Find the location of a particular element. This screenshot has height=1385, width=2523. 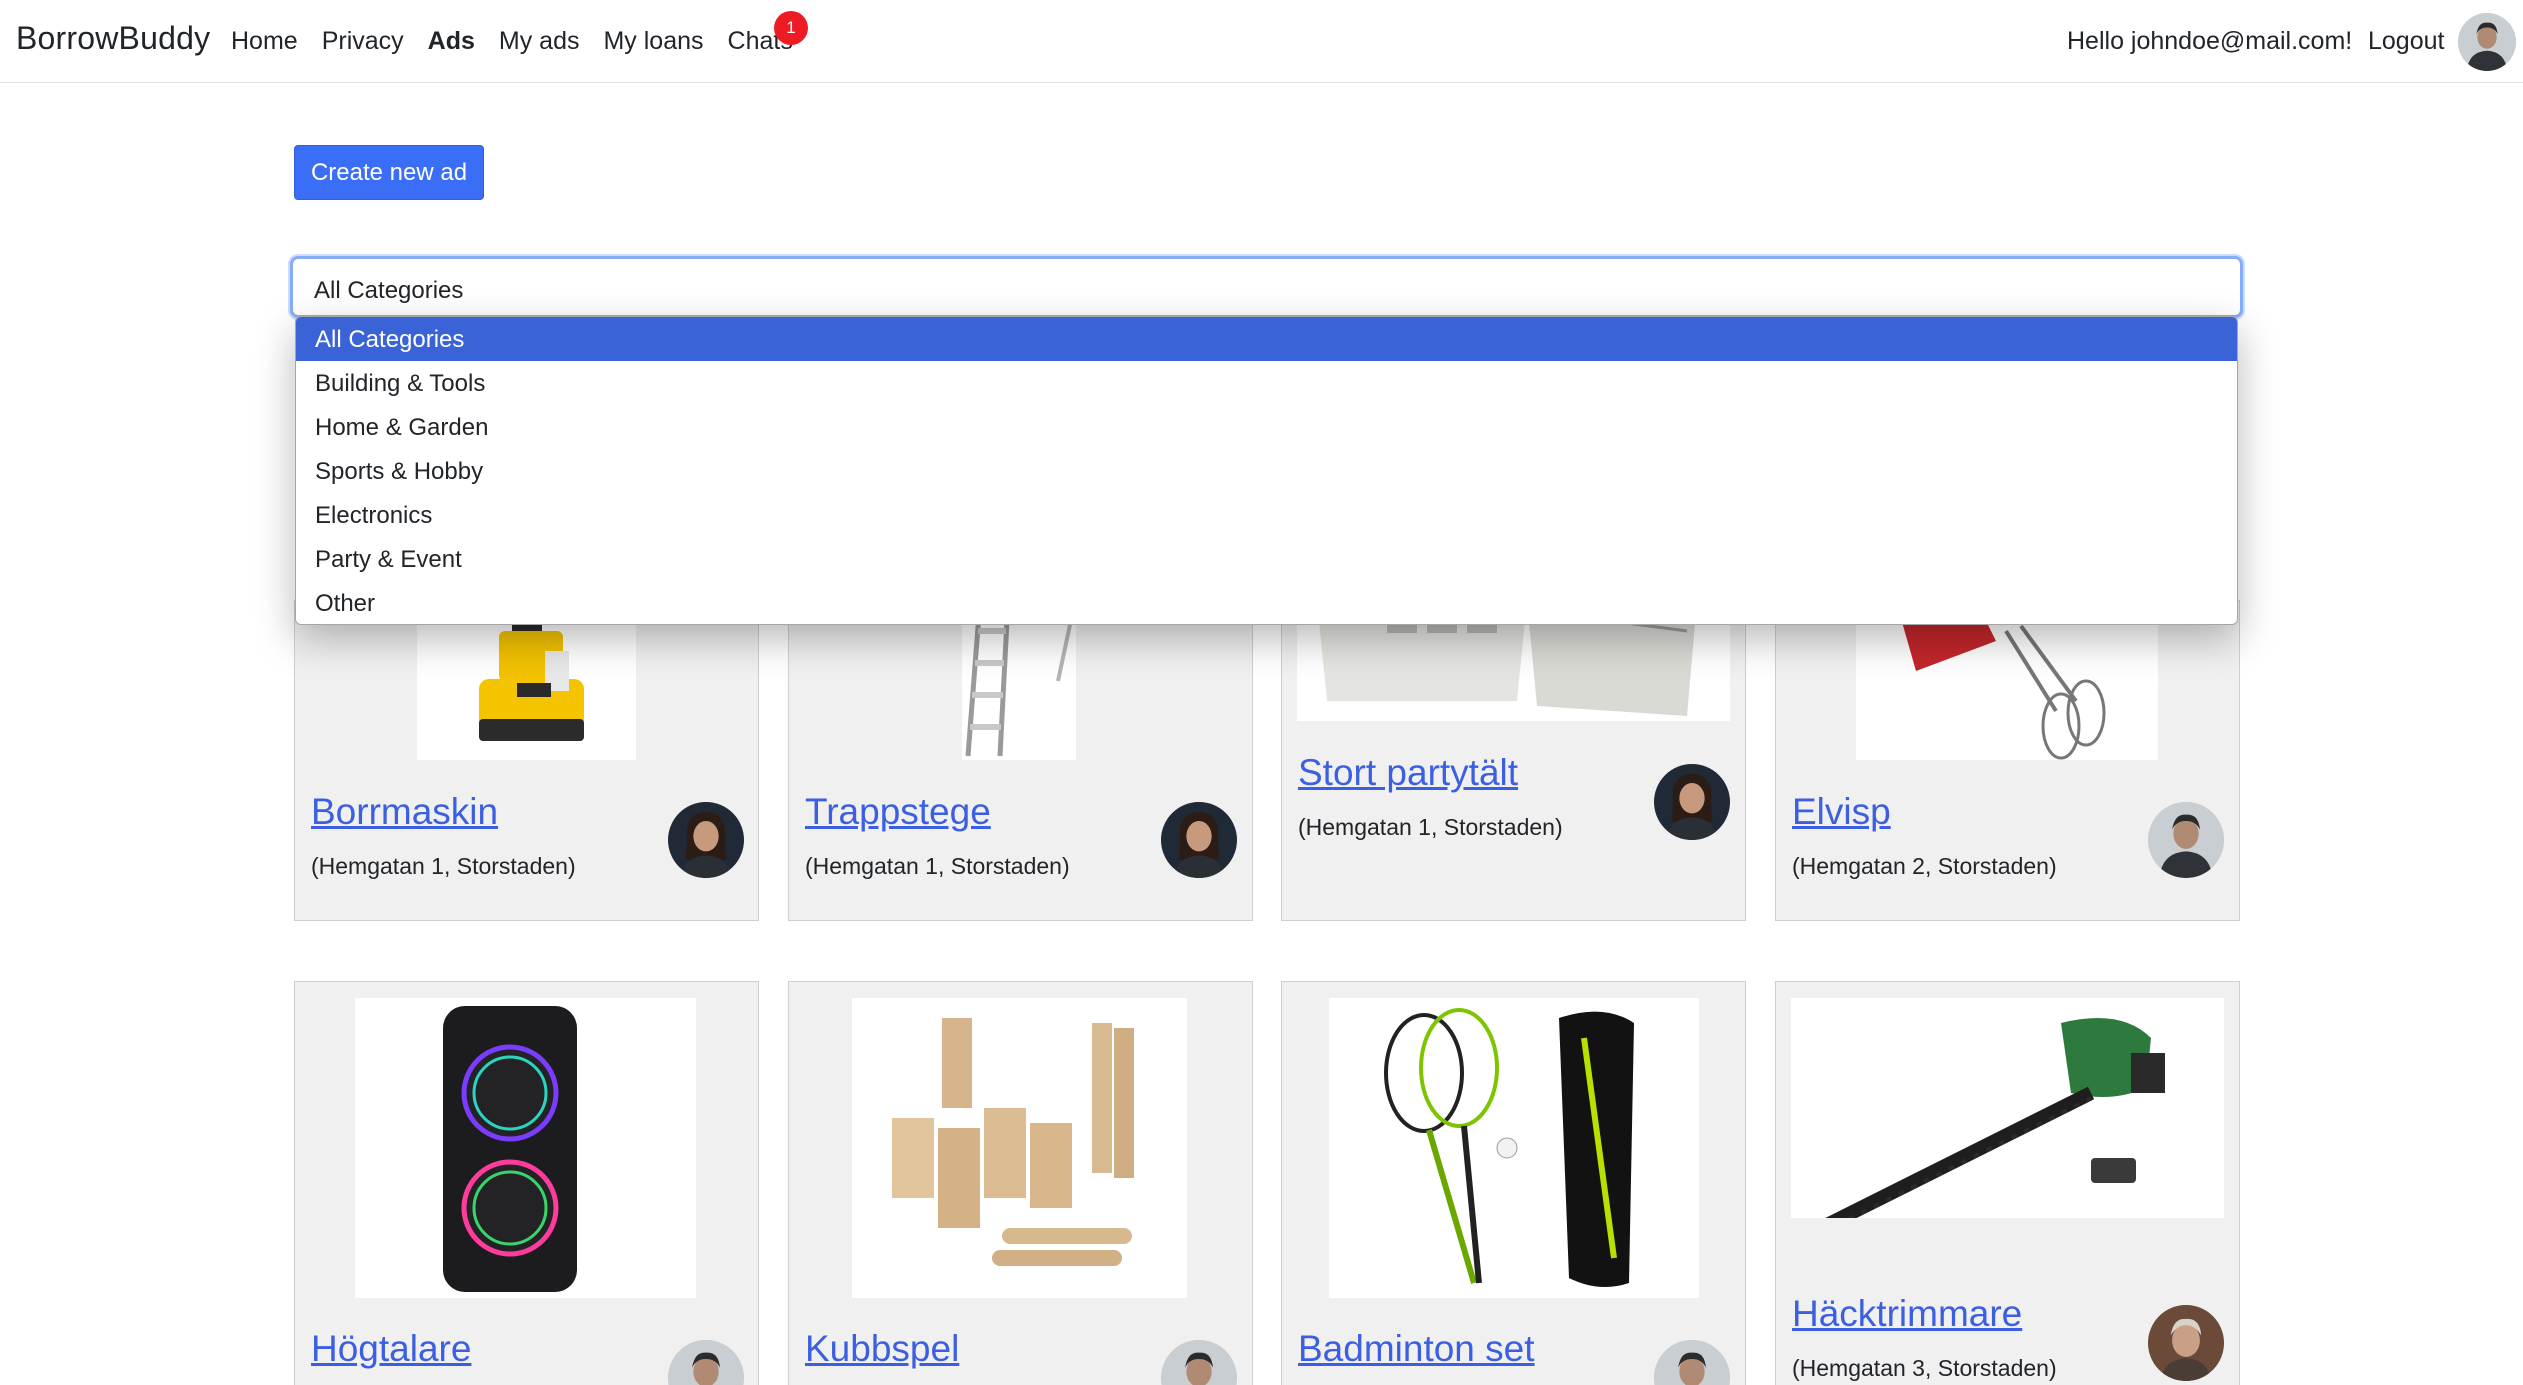

ad-card: Häcktrimmare (Hemgatan 3, Storstaden) is located at coordinates (2007, 1183).